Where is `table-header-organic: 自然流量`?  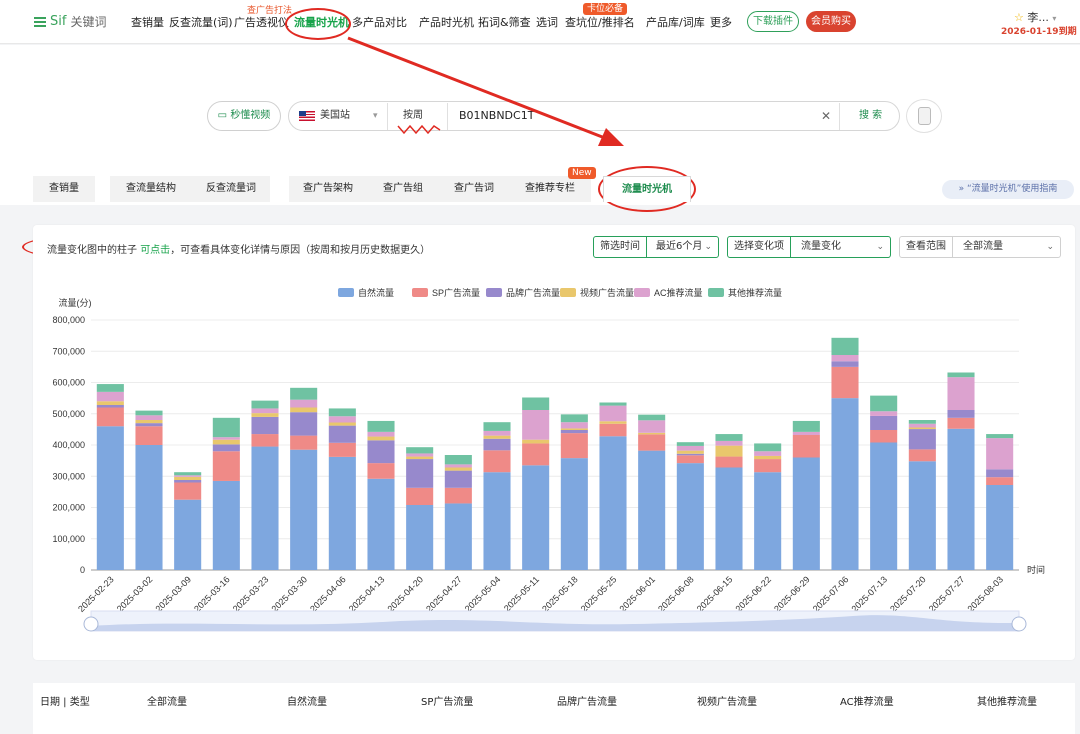 table-header-organic: 自然流量 is located at coordinates (307, 702).